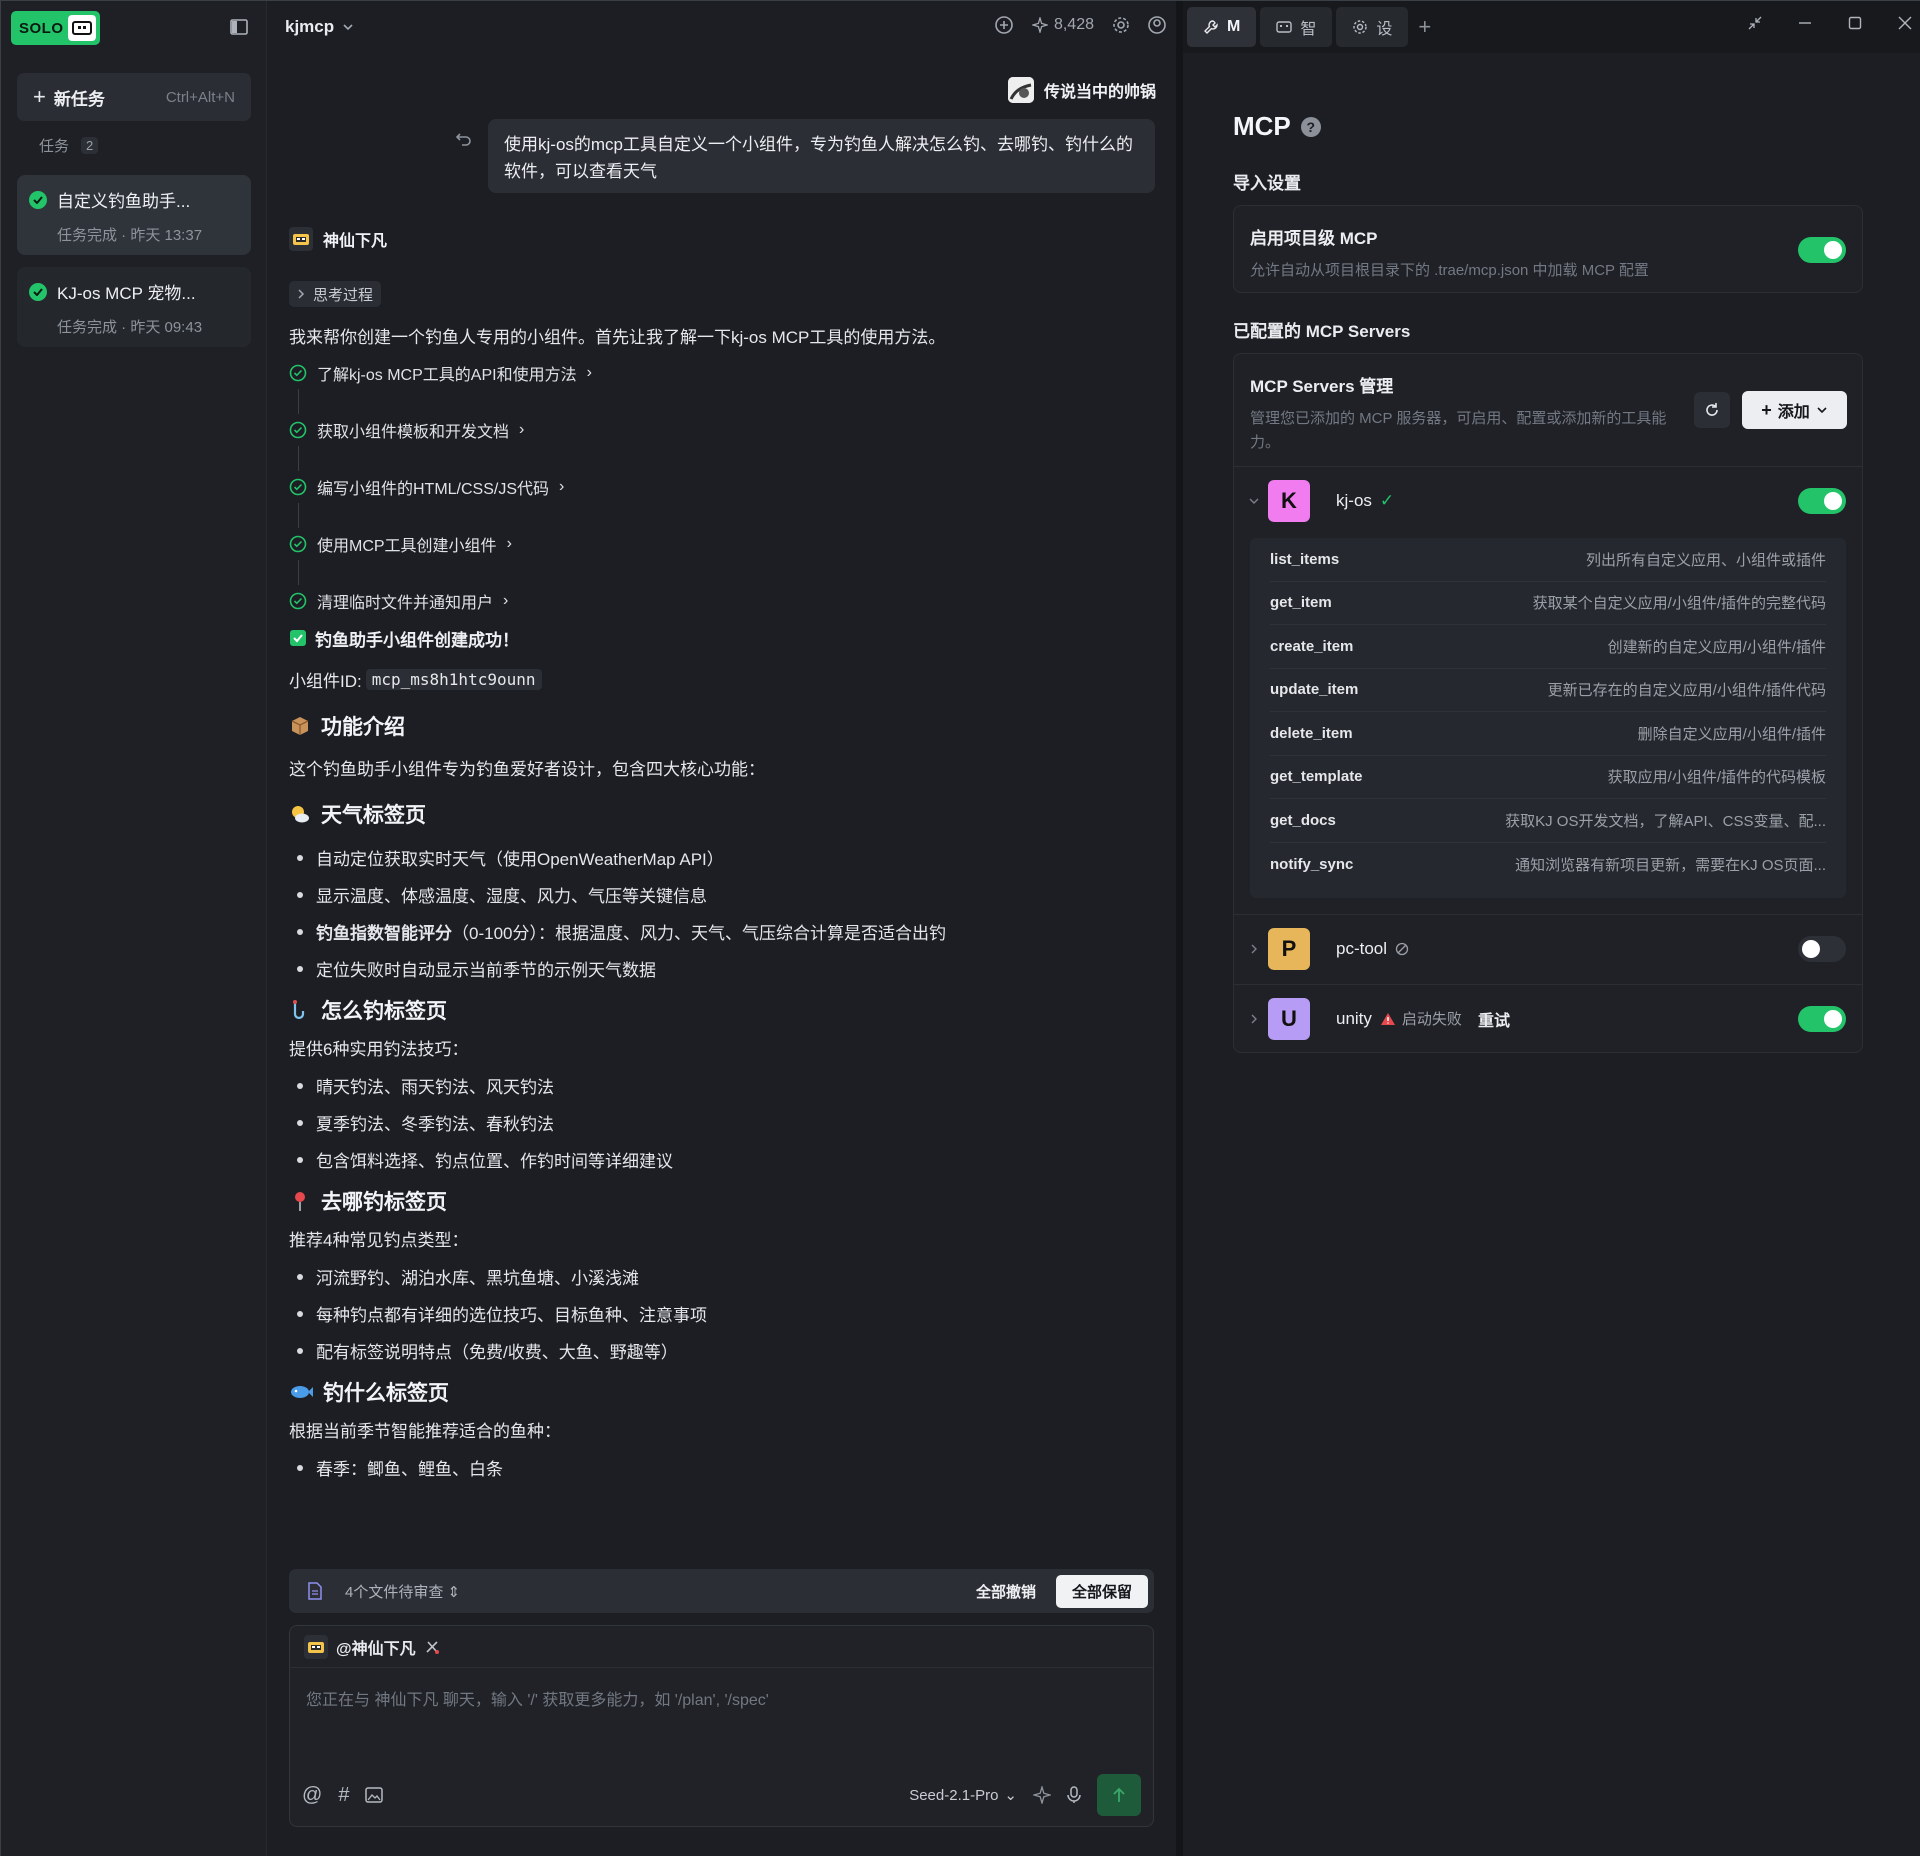 The height and width of the screenshot is (1856, 1920). I want to click on step-item: 使用MCP工具创建小组件 ›, so click(440, 544).